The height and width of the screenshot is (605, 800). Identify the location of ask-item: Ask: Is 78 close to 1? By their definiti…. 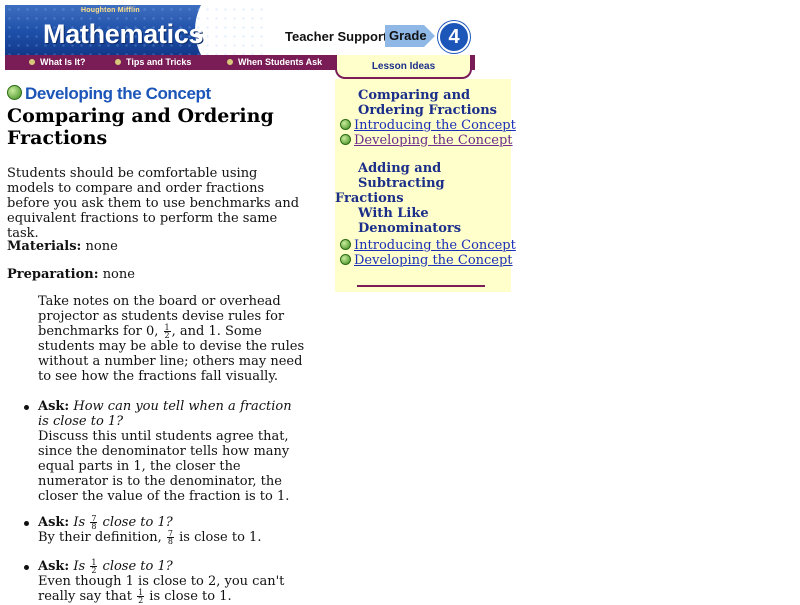
(162, 530).